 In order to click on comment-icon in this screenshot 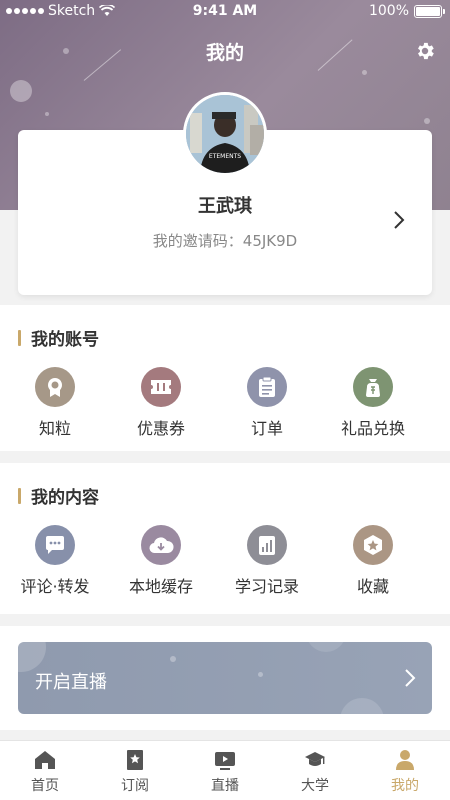, I will do `click(55, 545)`.